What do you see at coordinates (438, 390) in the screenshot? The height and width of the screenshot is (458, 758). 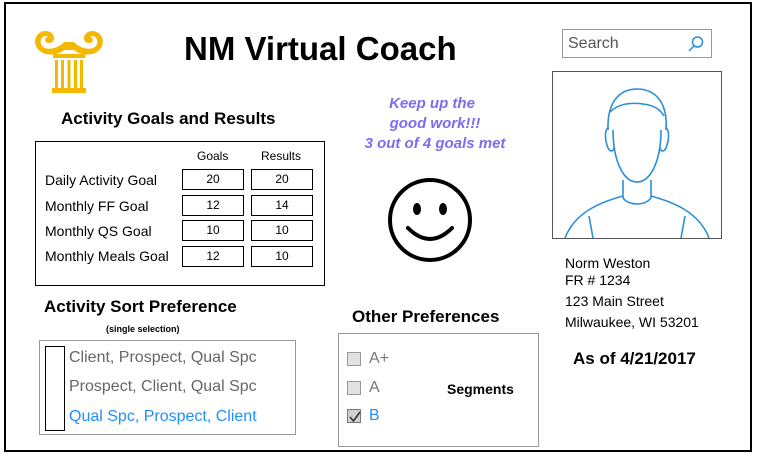 I see `other-preferences-panel: A+ A B Segments` at bounding box center [438, 390].